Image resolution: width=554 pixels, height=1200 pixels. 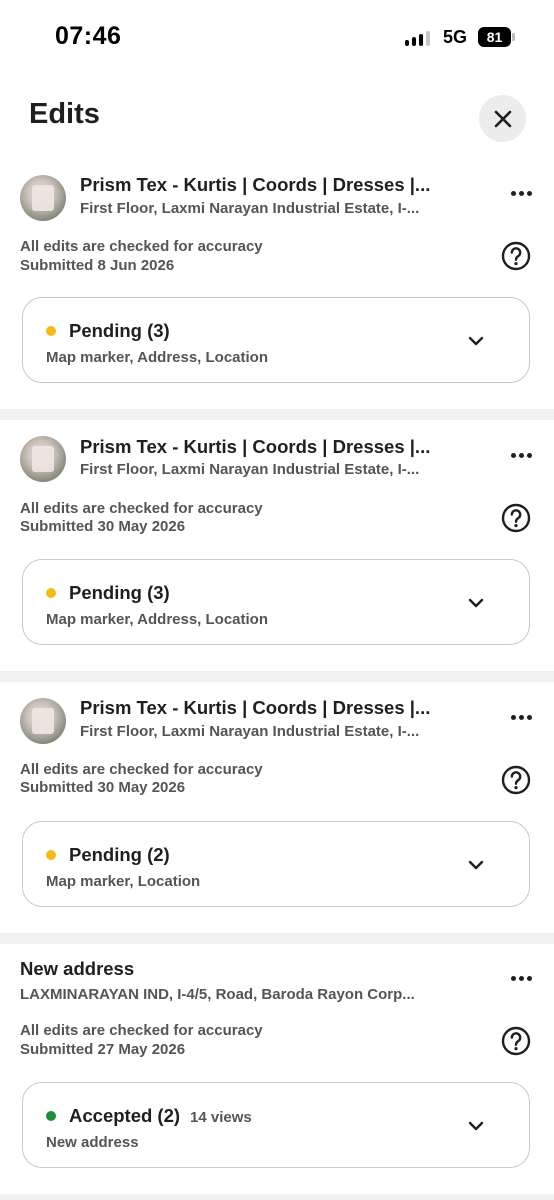 I want to click on cellular-signal-icon, so click(x=417, y=38).